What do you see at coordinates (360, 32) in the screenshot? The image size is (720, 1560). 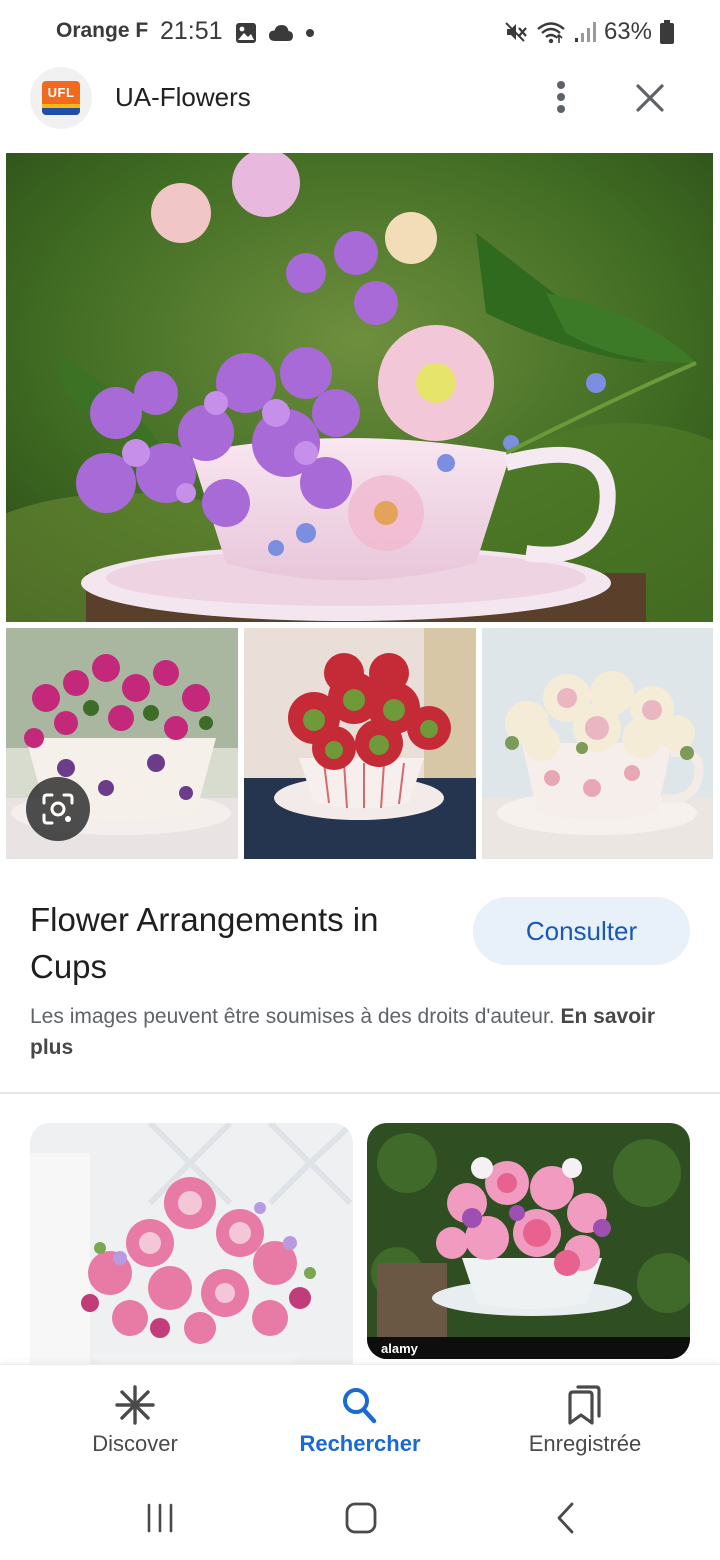 I see `status-bar: Orange F 21:51 63%` at bounding box center [360, 32].